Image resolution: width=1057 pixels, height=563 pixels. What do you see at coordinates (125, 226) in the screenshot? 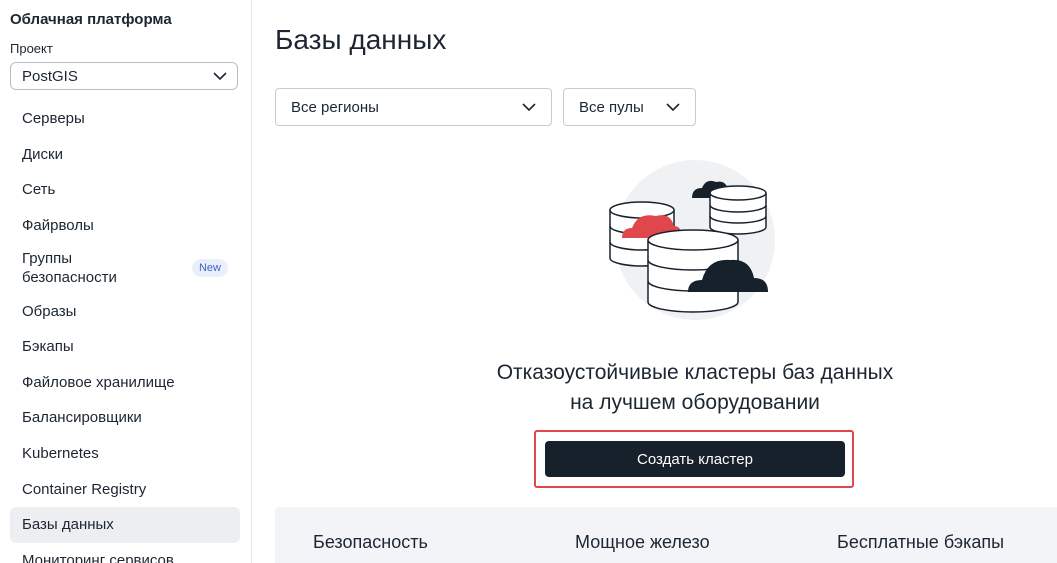
I see `sidebar-item-firewalls: Файрволы` at bounding box center [125, 226].